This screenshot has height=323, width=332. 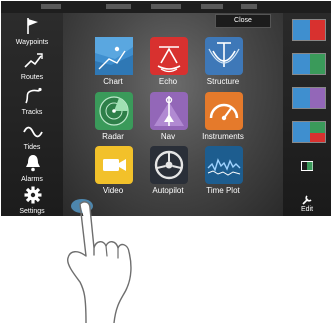 What do you see at coordinates (224, 167) in the screenshot?
I see `time-plot-icon` at bounding box center [224, 167].